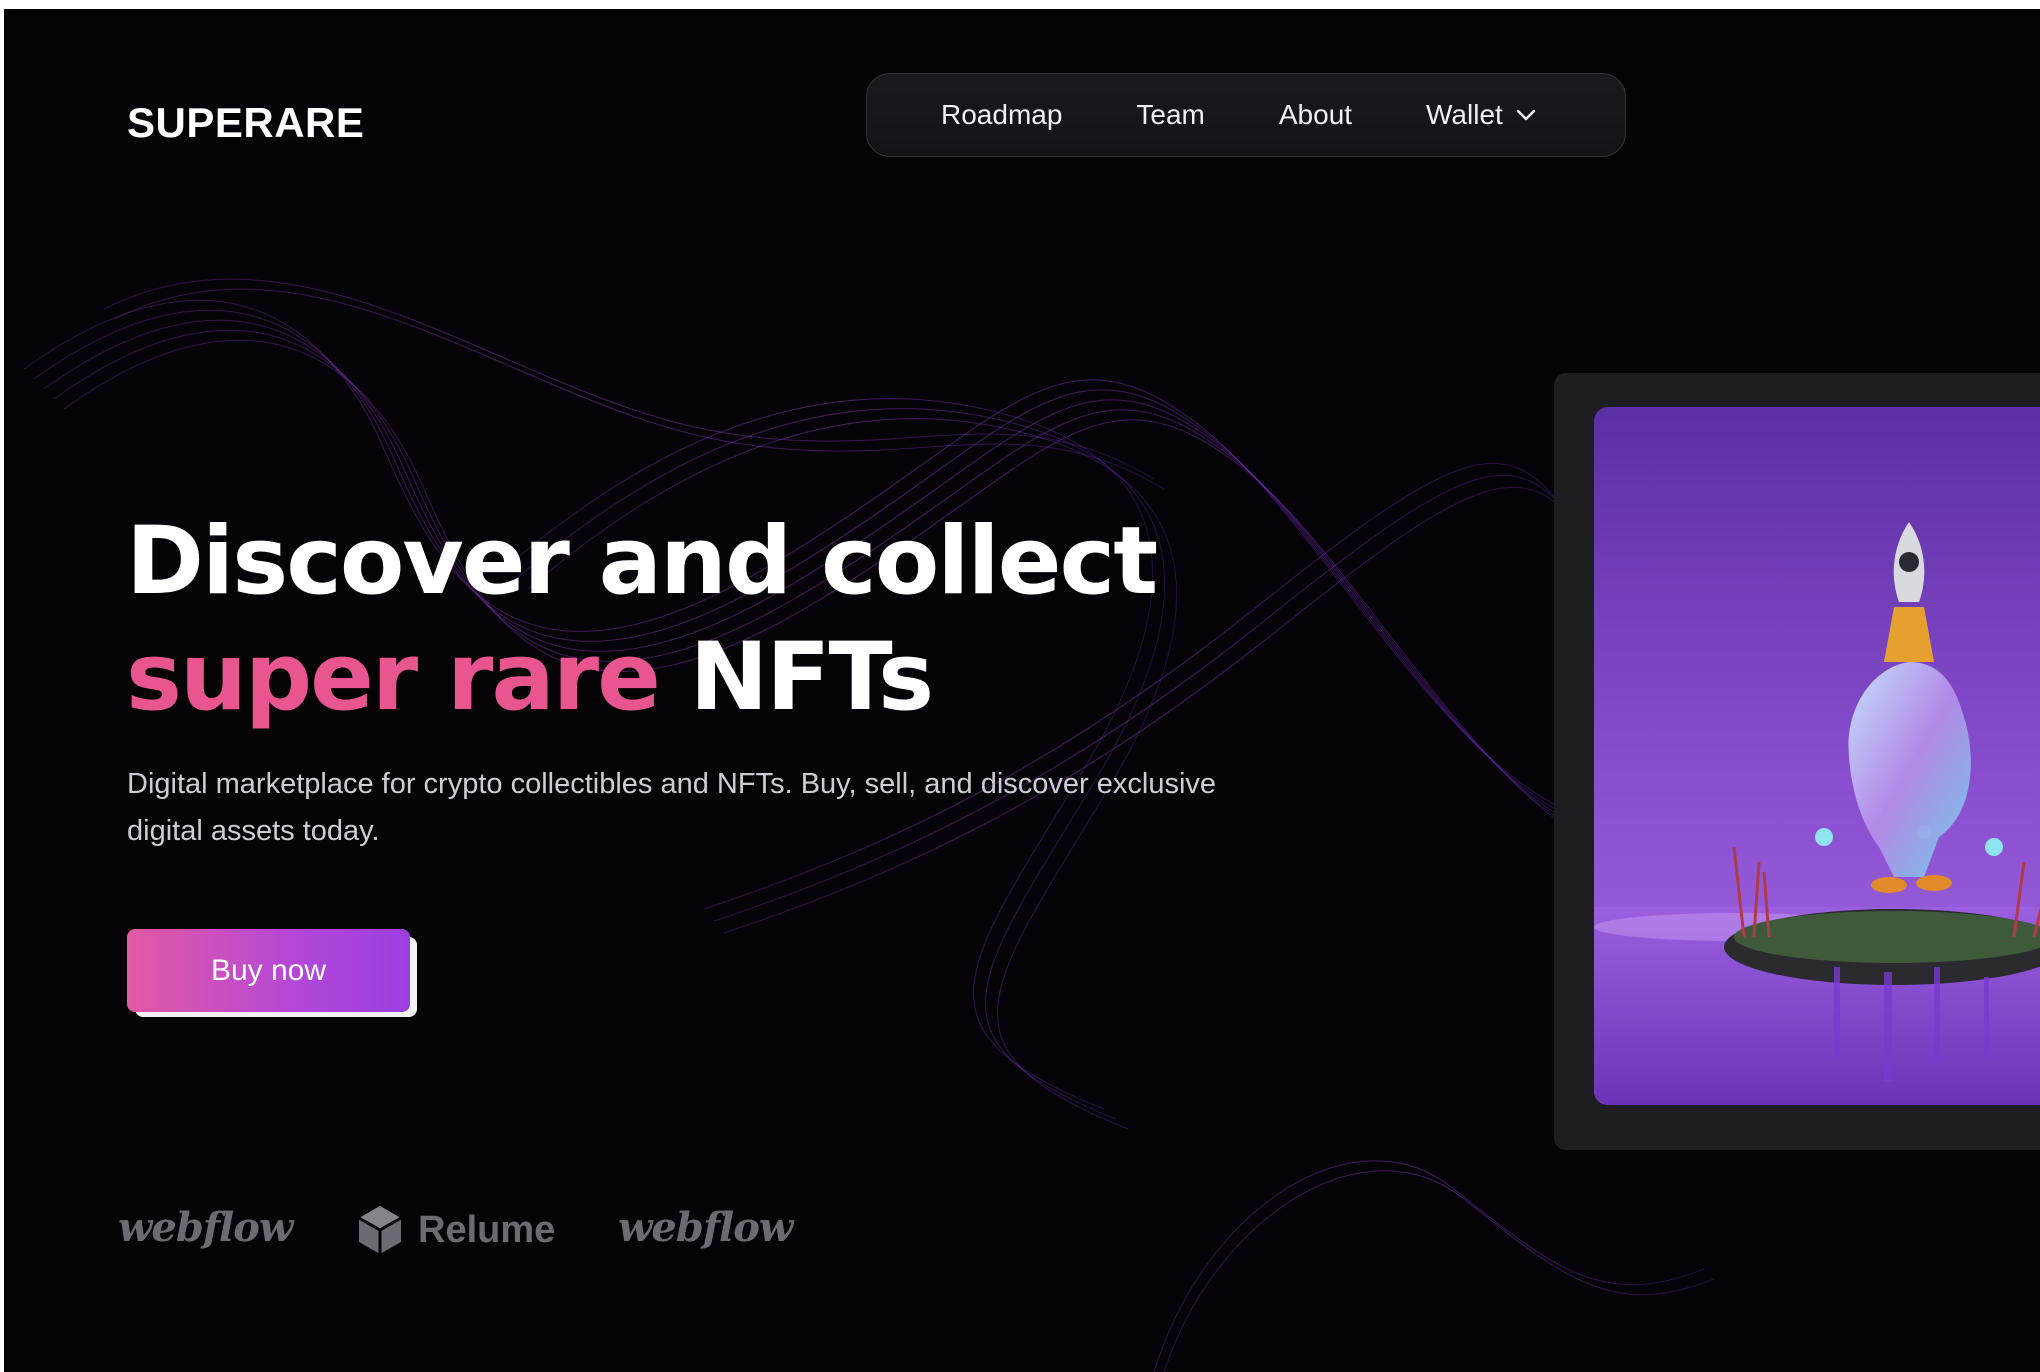 This screenshot has height=1372, width=2040. I want to click on nav-item-team: Team, so click(1170, 115).